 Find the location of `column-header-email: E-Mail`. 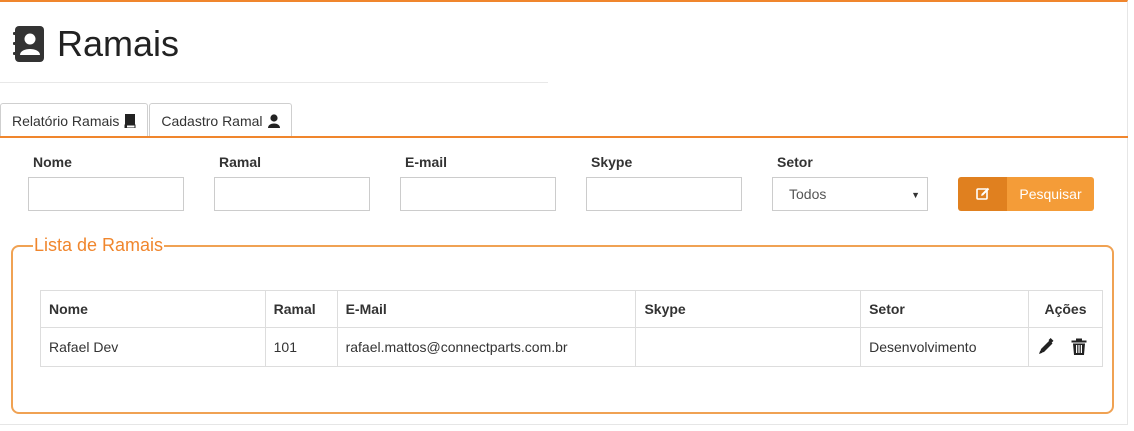

column-header-email: E-Mail is located at coordinates (486, 309).